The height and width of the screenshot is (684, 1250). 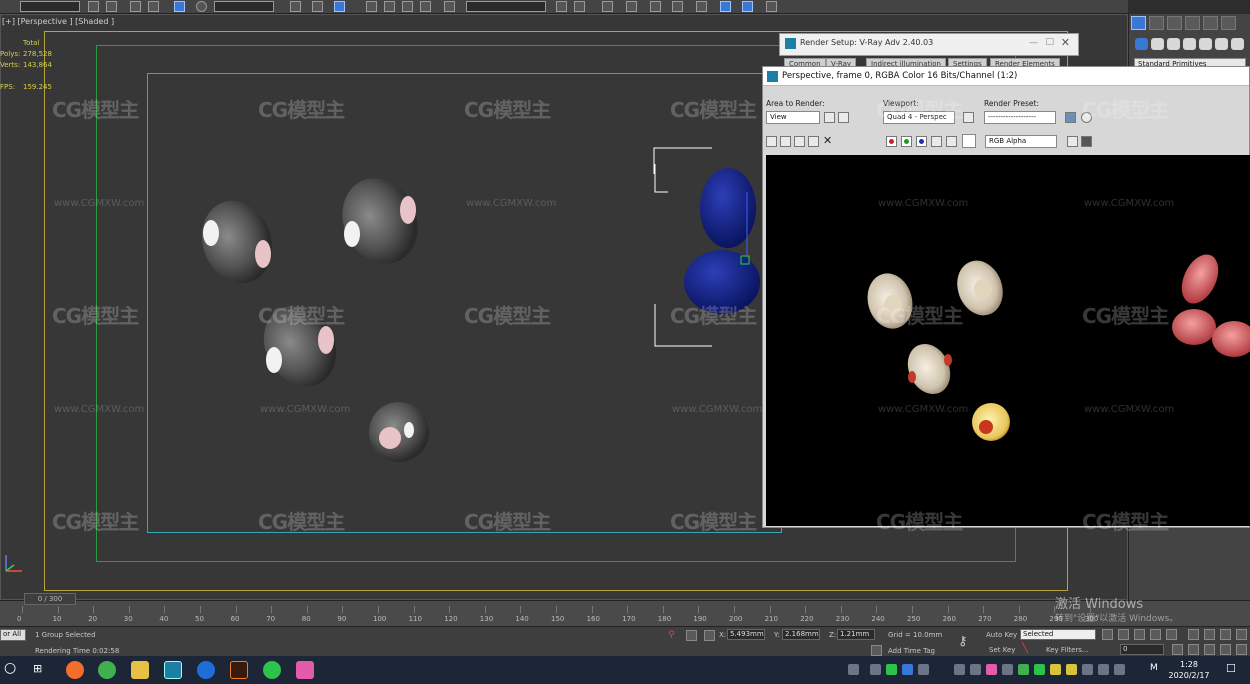 What do you see at coordinates (239, 670) in the screenshot?
I see `illustrator-icon` at bounding box center [239, 670].